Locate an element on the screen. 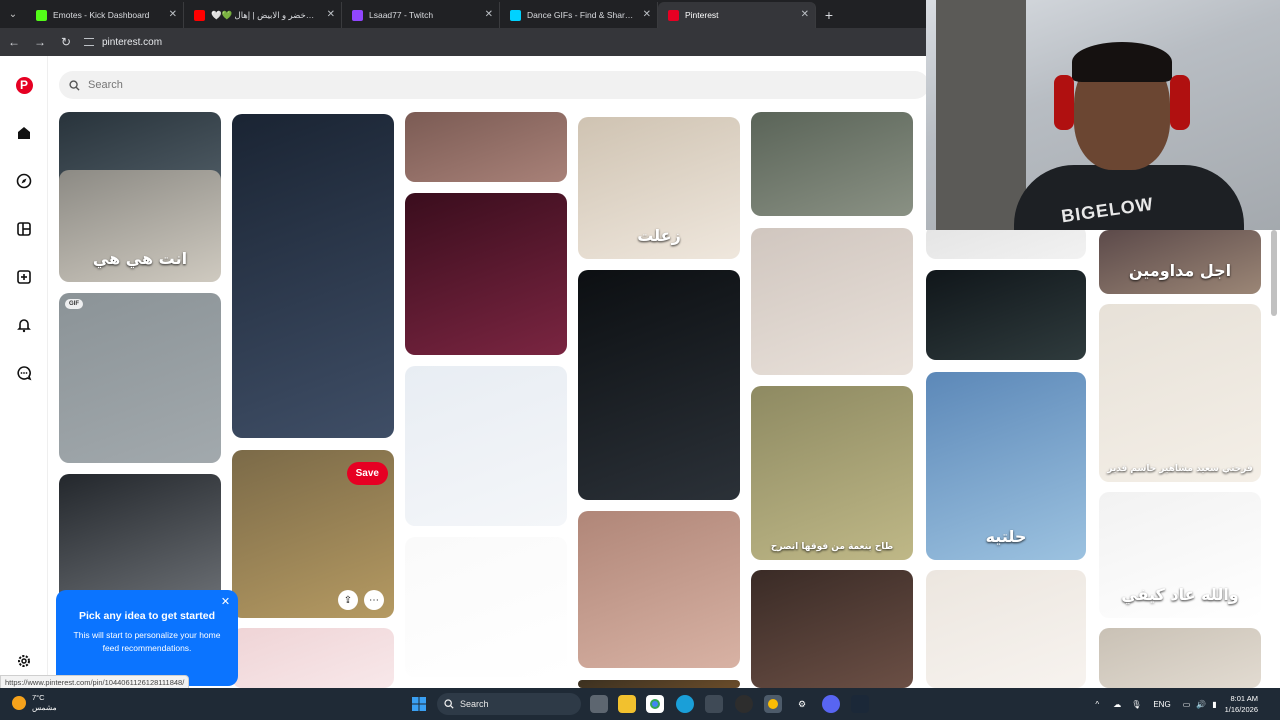  search-bar is located at coordinates (492, 85).